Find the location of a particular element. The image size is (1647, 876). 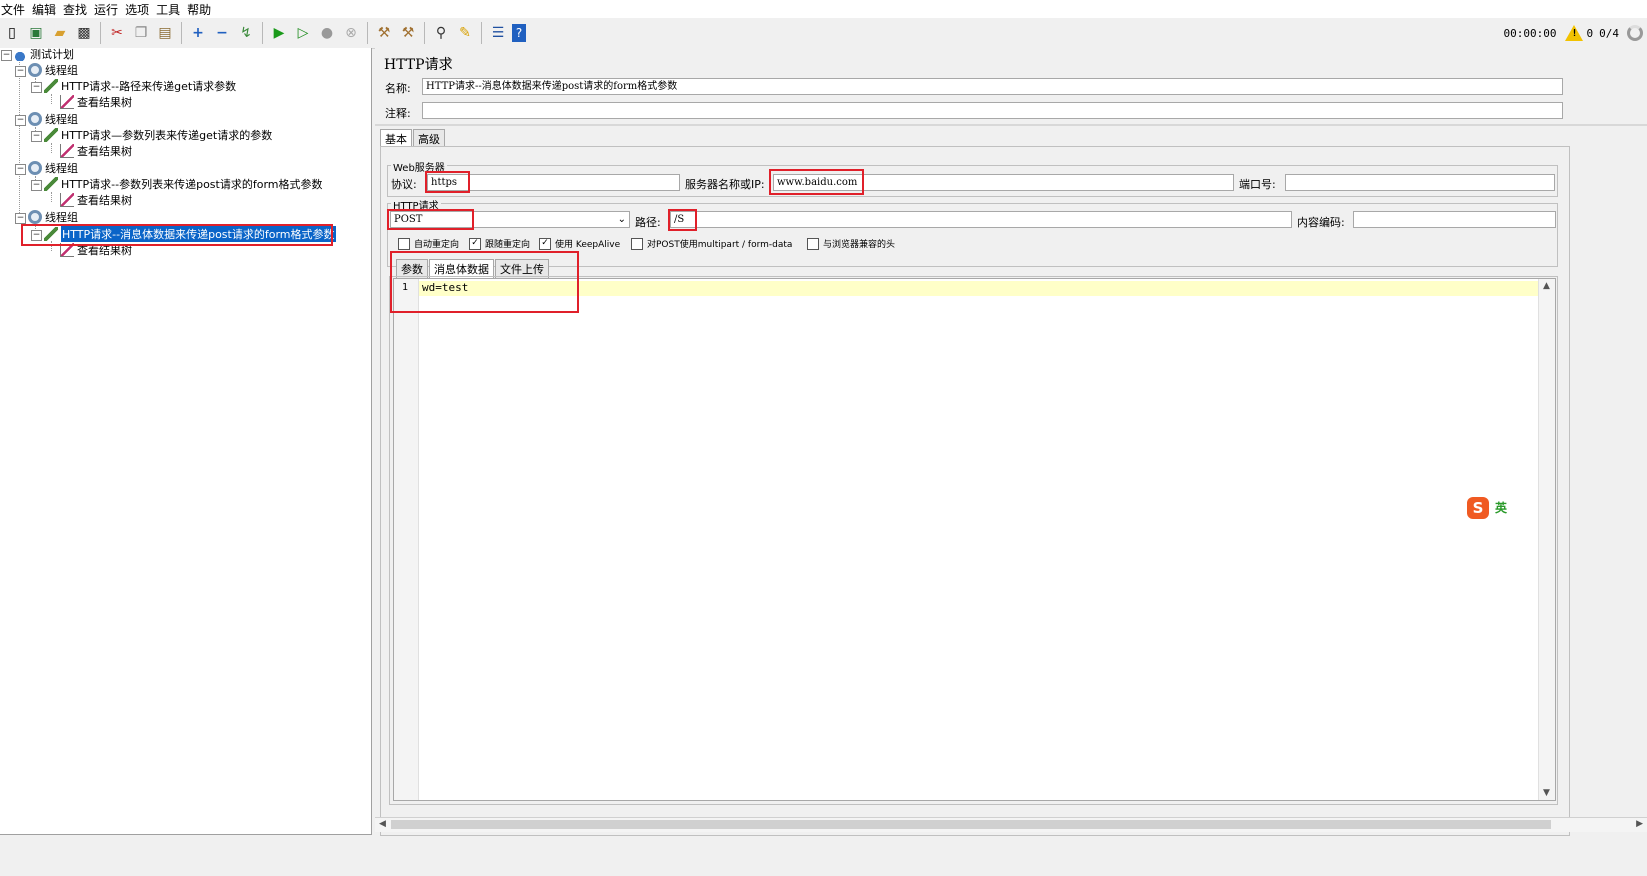

comment-field is located at coordinates (992, 110).